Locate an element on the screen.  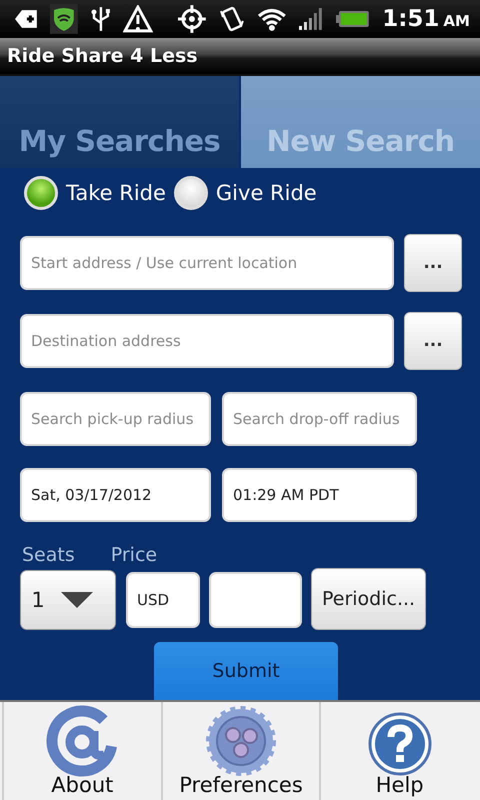
gps-icon is located at coordinates (192, 19).